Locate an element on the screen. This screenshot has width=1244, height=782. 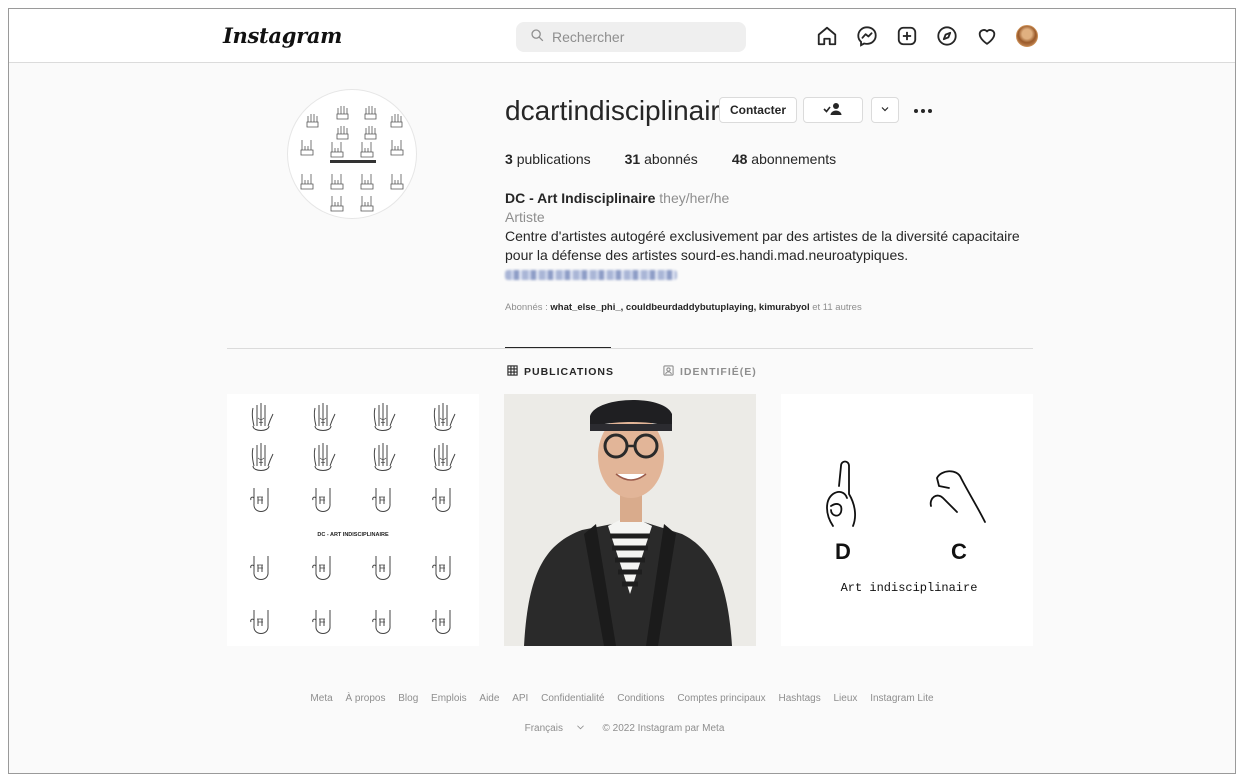
dc-sign-language-logo-icon: D C Art indisciplinaire is located at coordinates (906, 527).